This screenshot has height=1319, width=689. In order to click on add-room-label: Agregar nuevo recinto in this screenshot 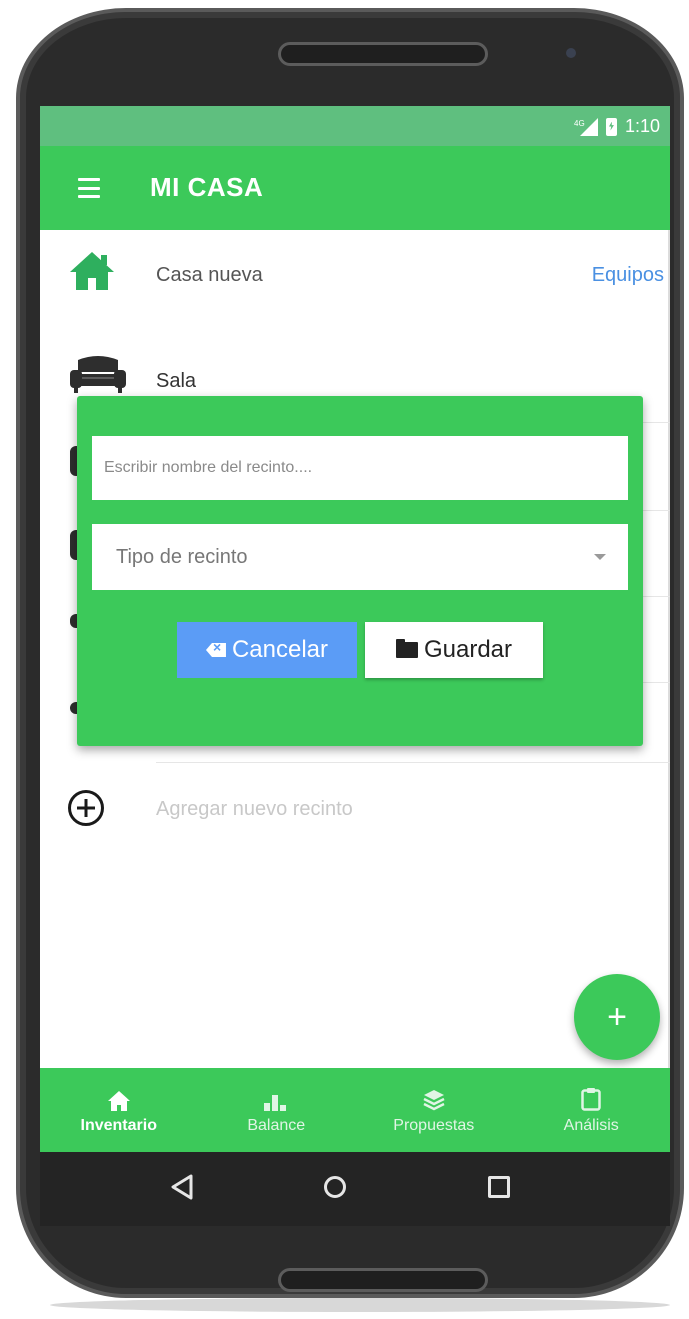, I will do `click(254, 809)`.